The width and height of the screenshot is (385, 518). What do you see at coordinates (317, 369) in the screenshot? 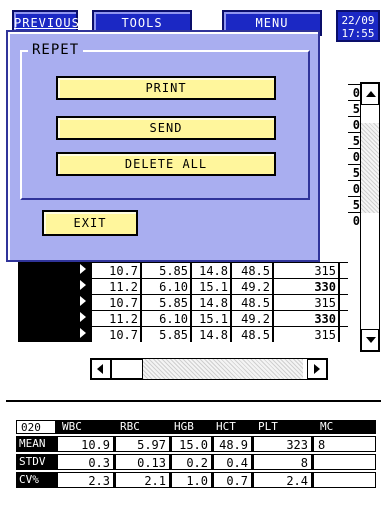
I see `scroll-right-button` at bounding box center [317, 369].